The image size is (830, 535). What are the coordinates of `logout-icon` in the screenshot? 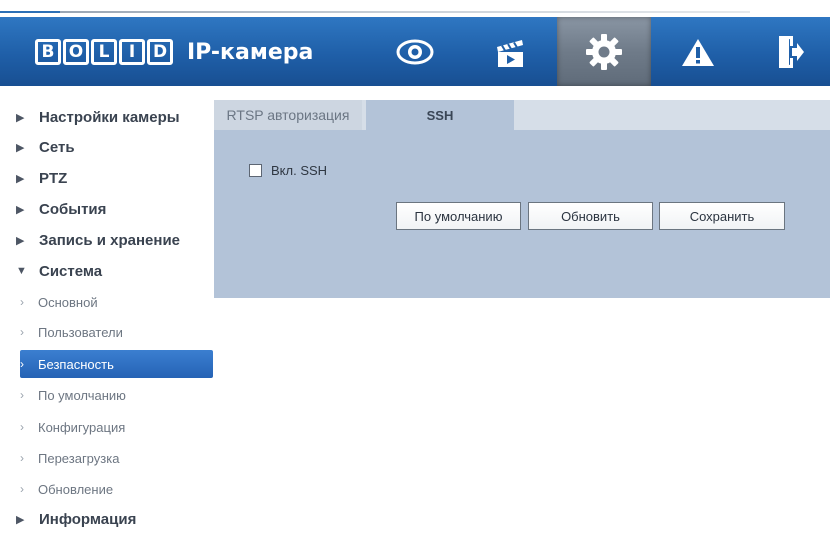 It's located at (791, 51).